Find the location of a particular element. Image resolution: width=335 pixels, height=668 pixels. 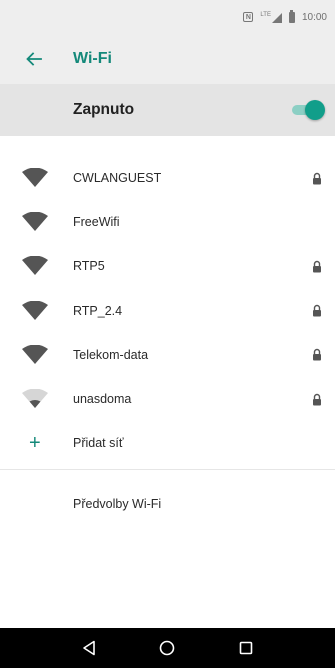

network-name: RTP_2.4 is located at coordinates (98, 310).